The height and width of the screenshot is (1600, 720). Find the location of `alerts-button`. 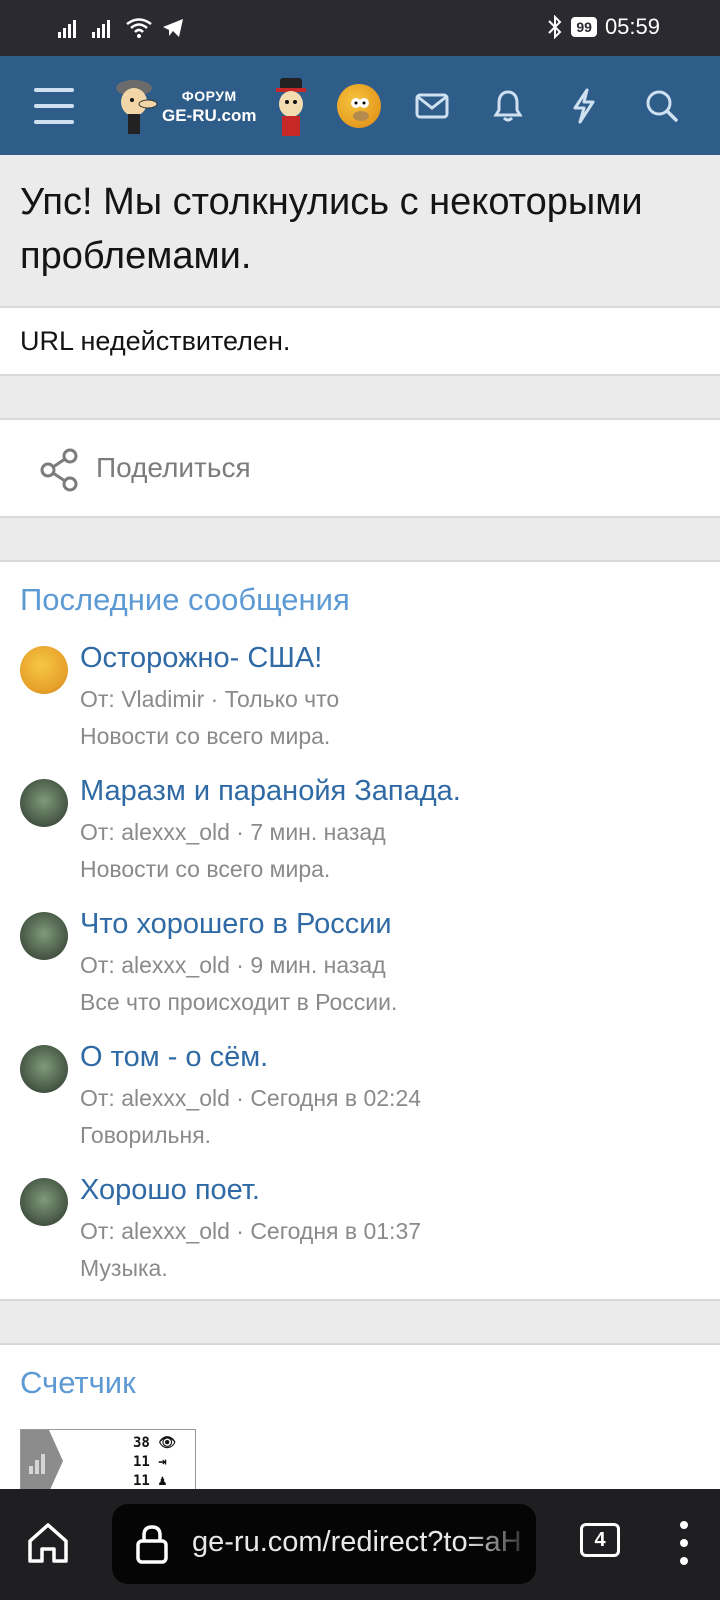

alerts-button is located at coordinates (508, 106).